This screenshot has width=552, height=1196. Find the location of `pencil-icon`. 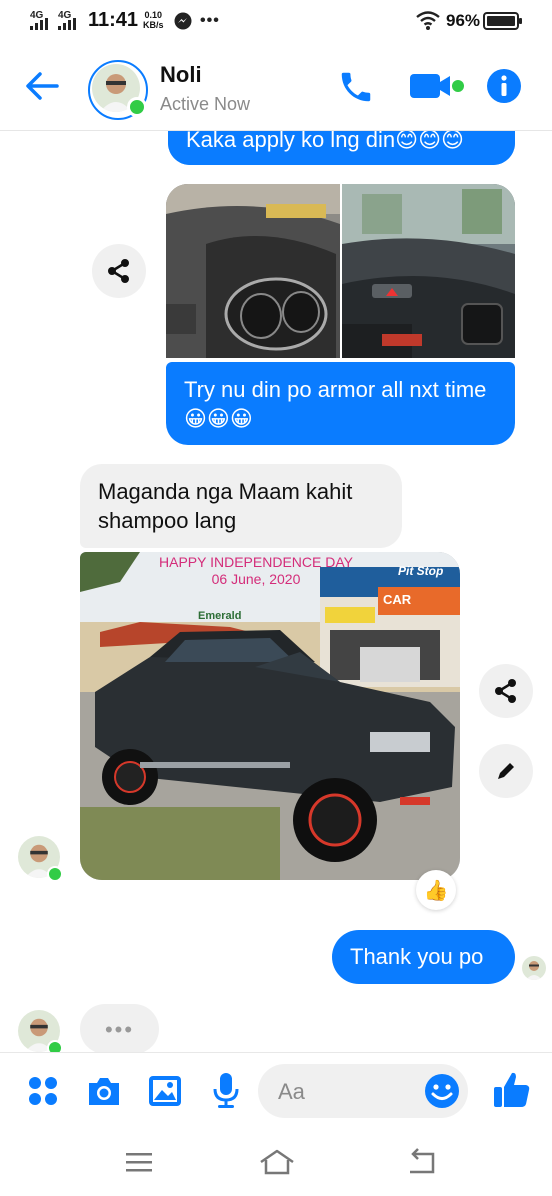

pencil-icon is located at coordinates (506, 771).